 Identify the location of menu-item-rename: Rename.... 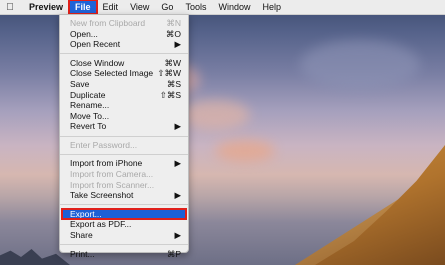
(124, 105).